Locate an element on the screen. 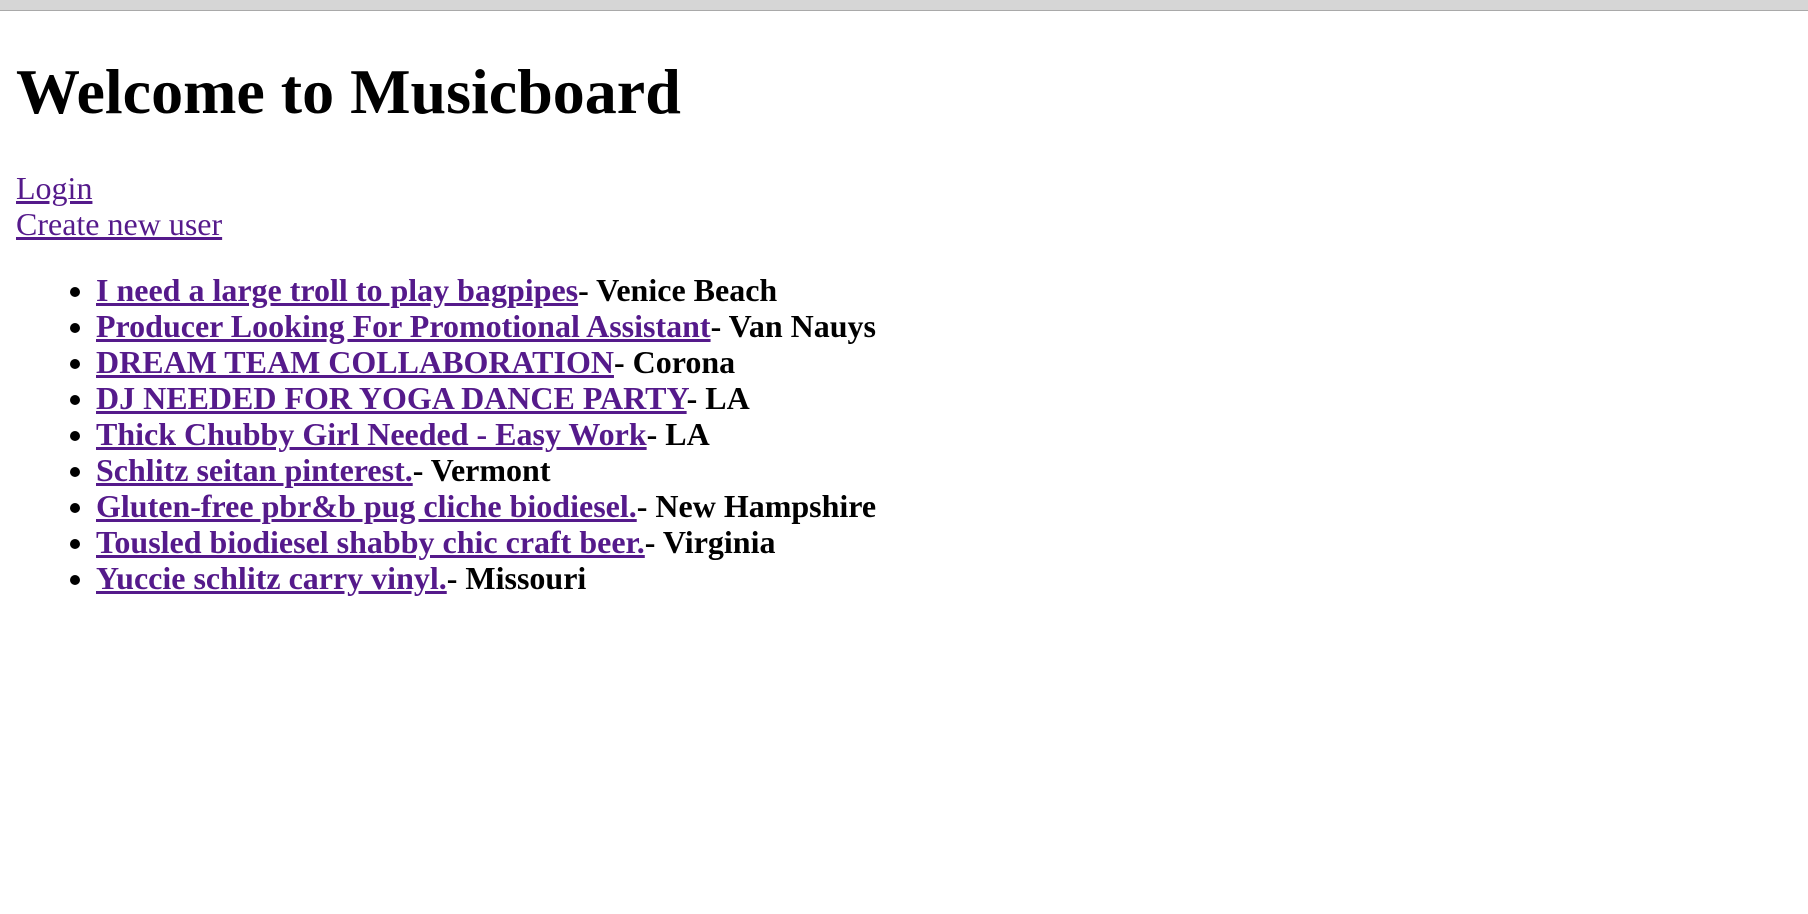  post-link: Schlitz seitan pinterest. is located at coordinates (254, 470).